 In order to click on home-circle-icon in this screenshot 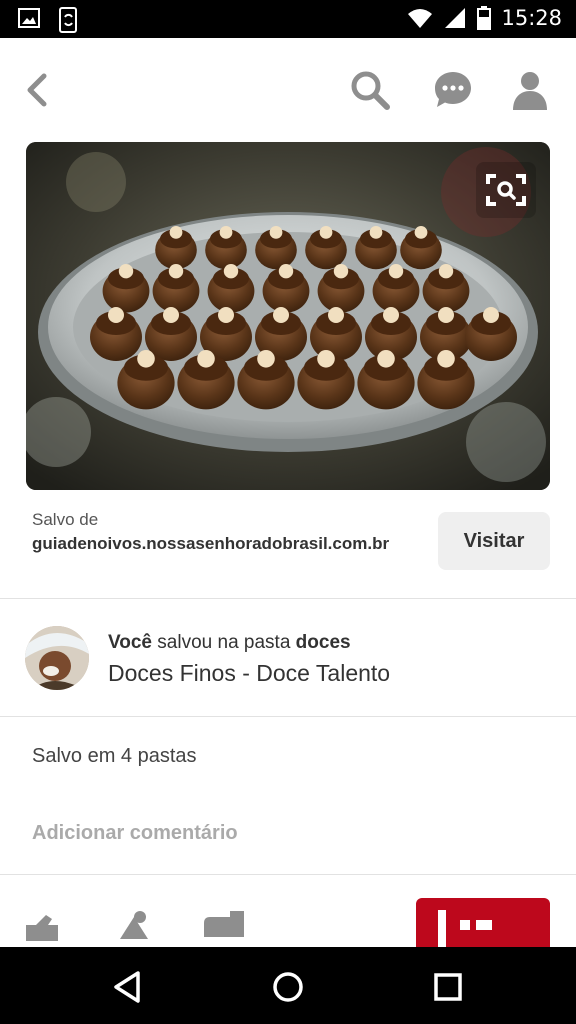, I will do `click(288, 987)`.